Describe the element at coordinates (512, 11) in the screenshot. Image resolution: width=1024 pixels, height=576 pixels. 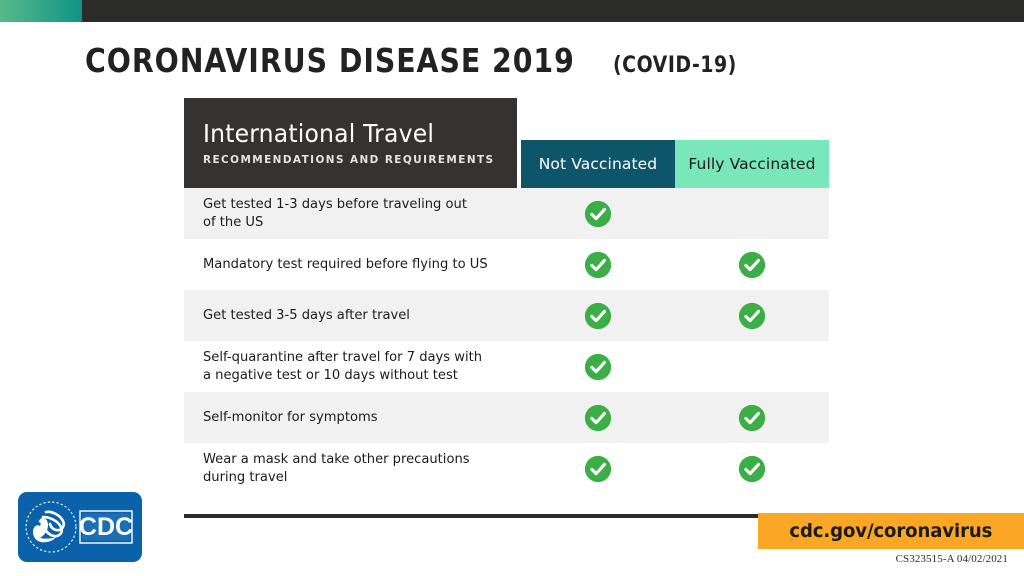
I see `top-banner-bar` at that location.